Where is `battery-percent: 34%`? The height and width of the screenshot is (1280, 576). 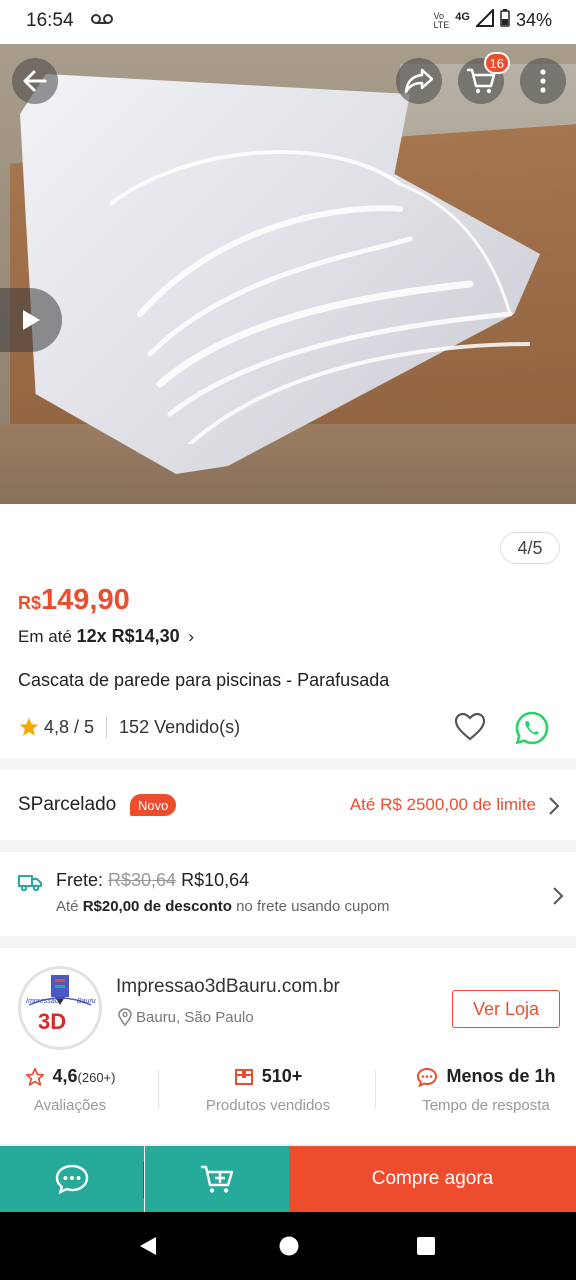
battery-percent: 34% is located at coordinates (533, 20).